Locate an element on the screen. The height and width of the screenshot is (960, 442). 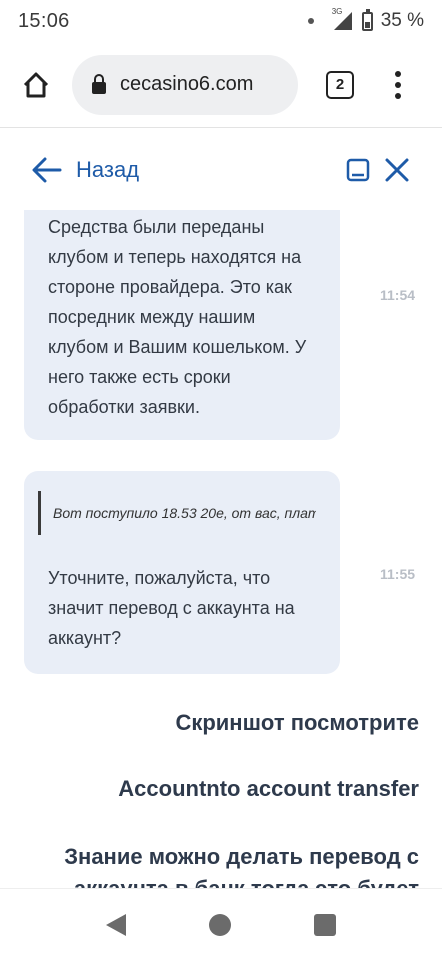
message-line: него также есть сроки is located at coordinates (139, 377).